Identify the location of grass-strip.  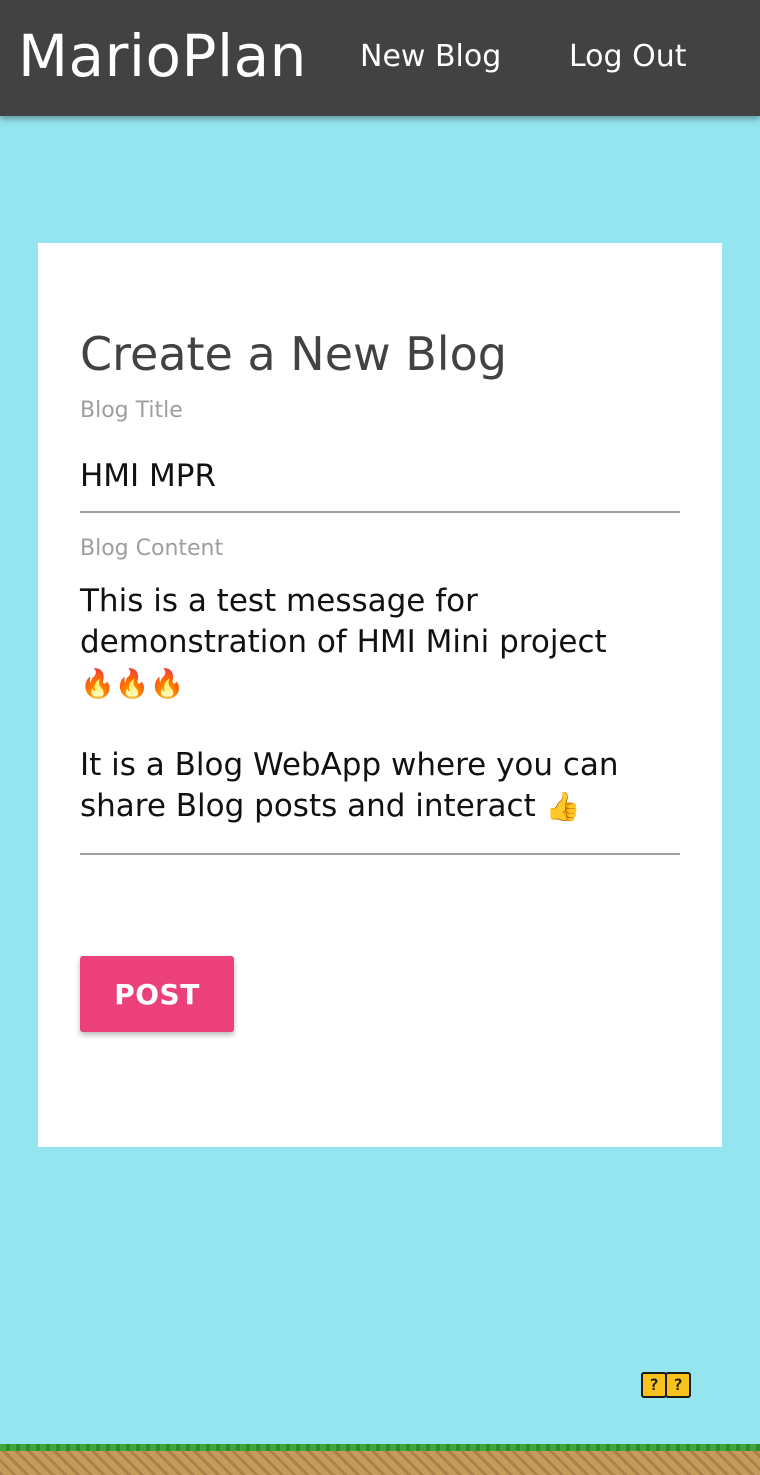
(380, 1447).